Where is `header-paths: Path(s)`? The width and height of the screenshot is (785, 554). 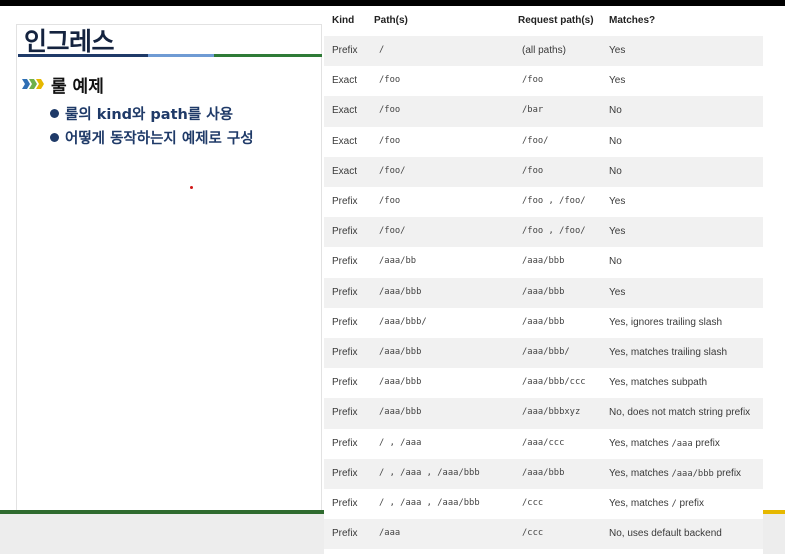 header-paths: Path(s) is located at coordinates (391, 20).